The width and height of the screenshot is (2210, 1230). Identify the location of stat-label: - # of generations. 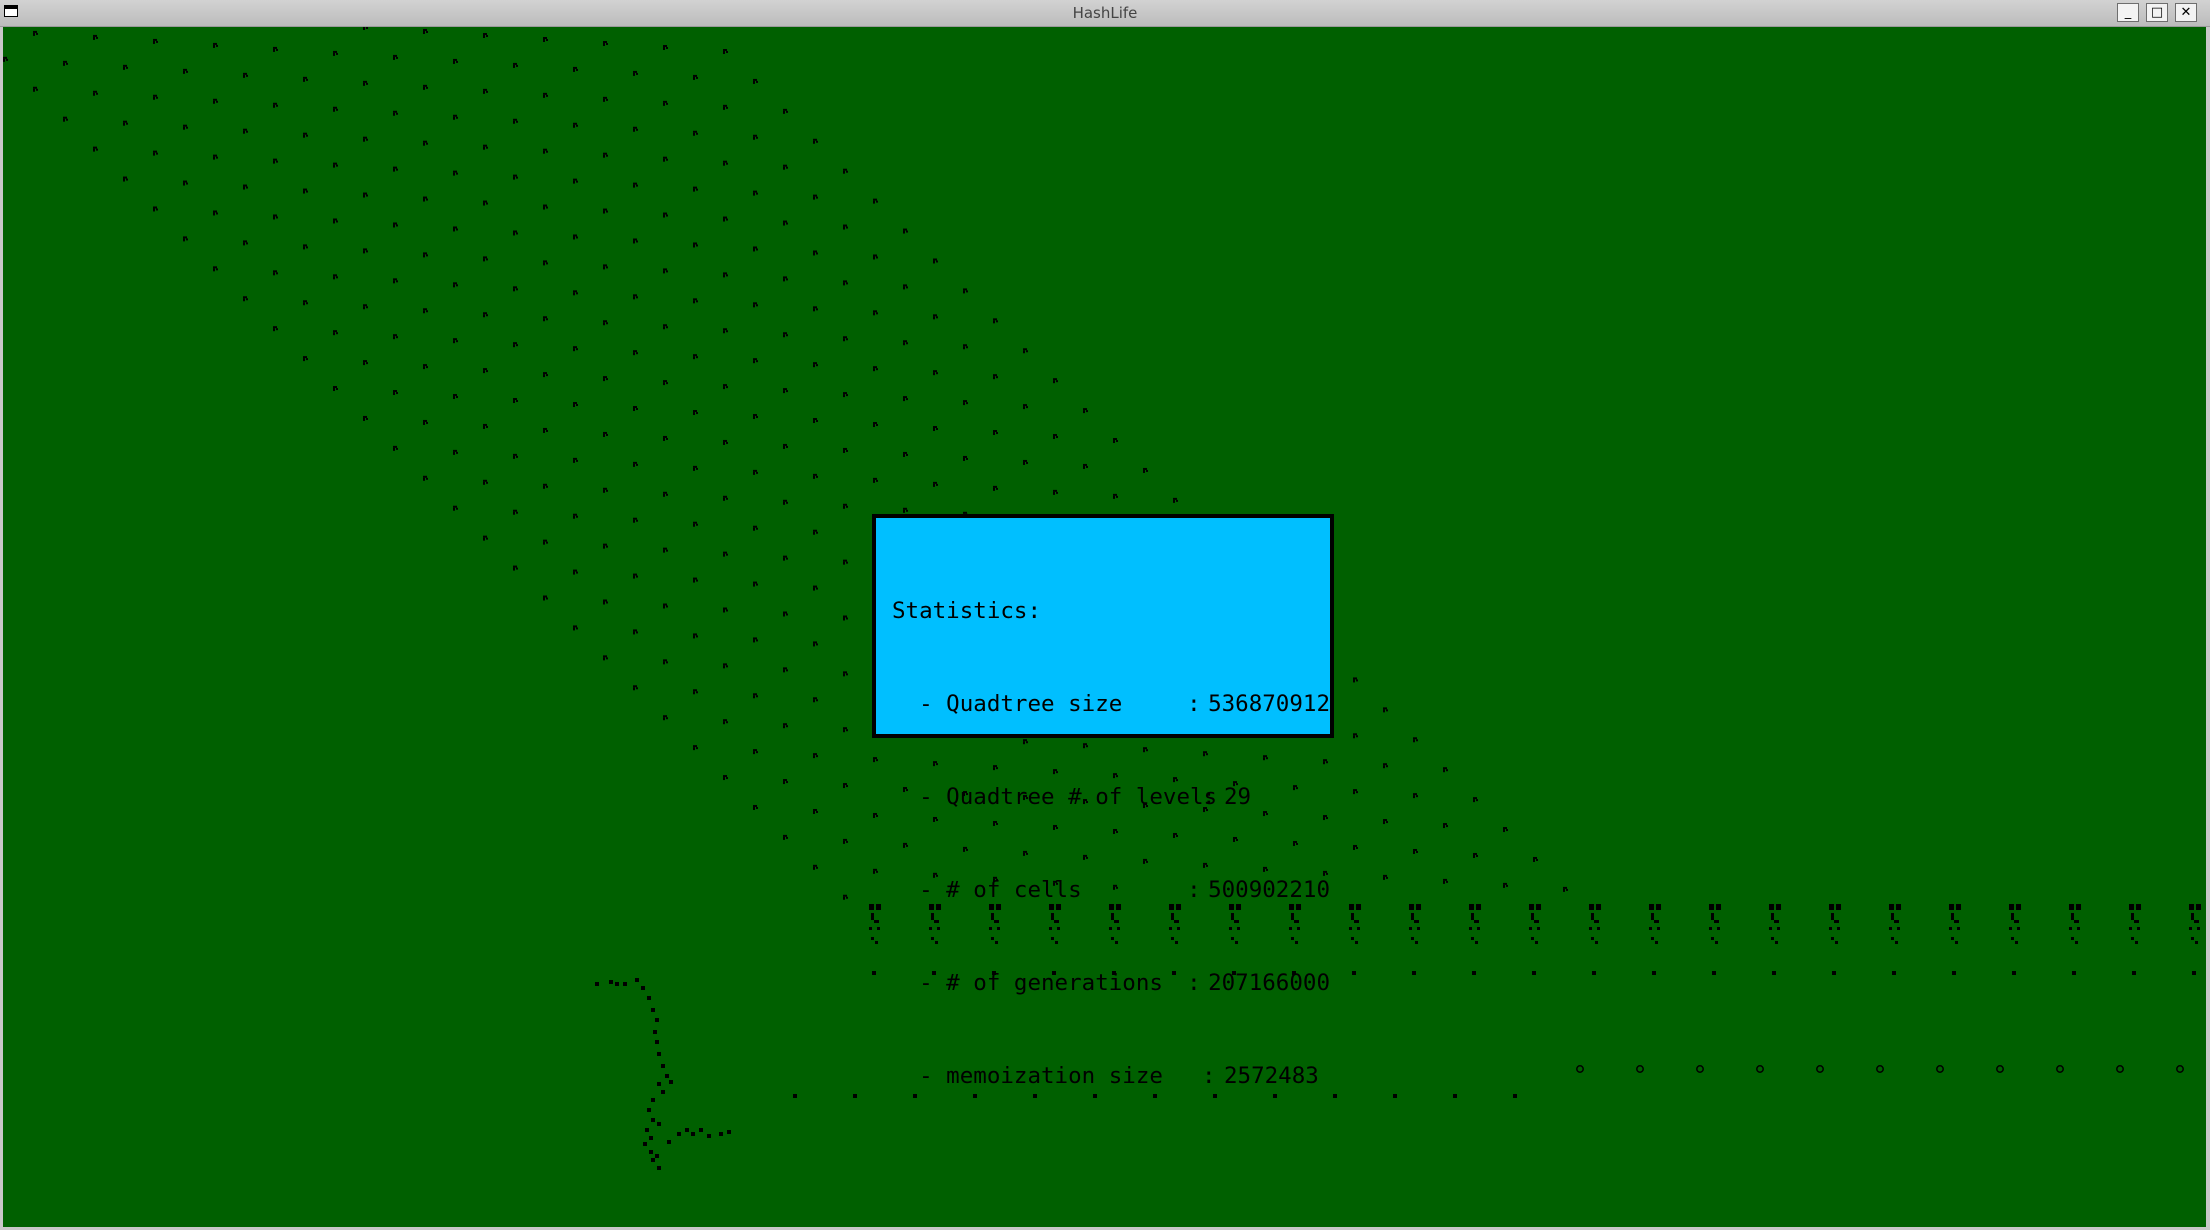
(1027, 983).